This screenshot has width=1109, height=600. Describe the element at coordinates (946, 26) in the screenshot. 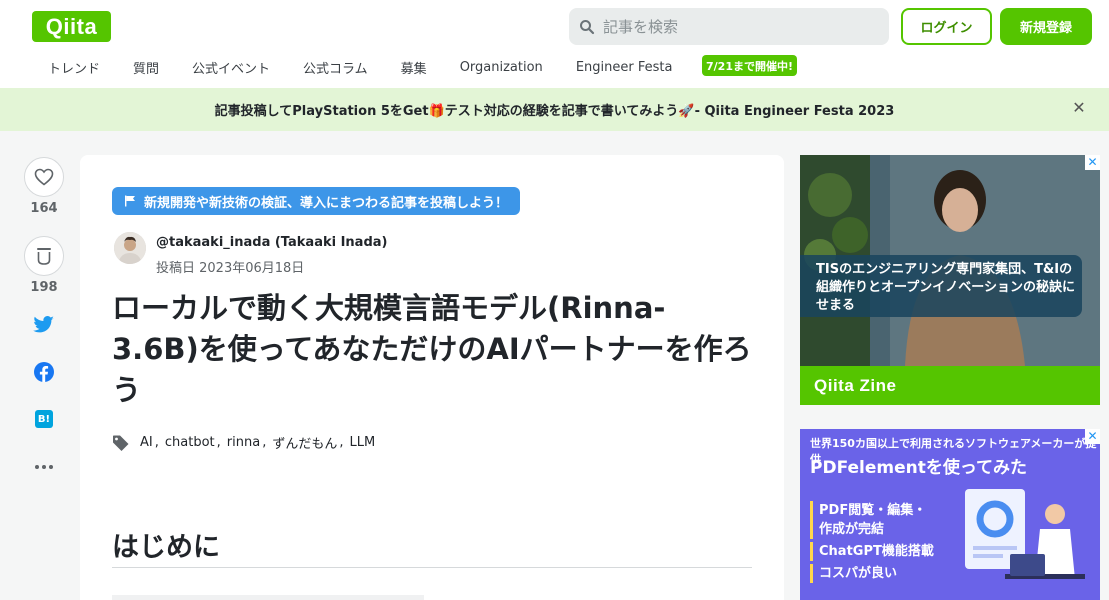

I see `login-button: ログイン` at that location.